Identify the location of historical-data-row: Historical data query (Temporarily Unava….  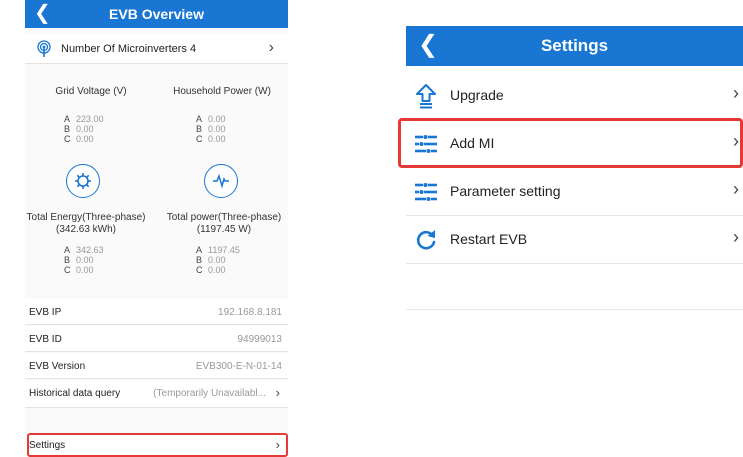
(156, 394).